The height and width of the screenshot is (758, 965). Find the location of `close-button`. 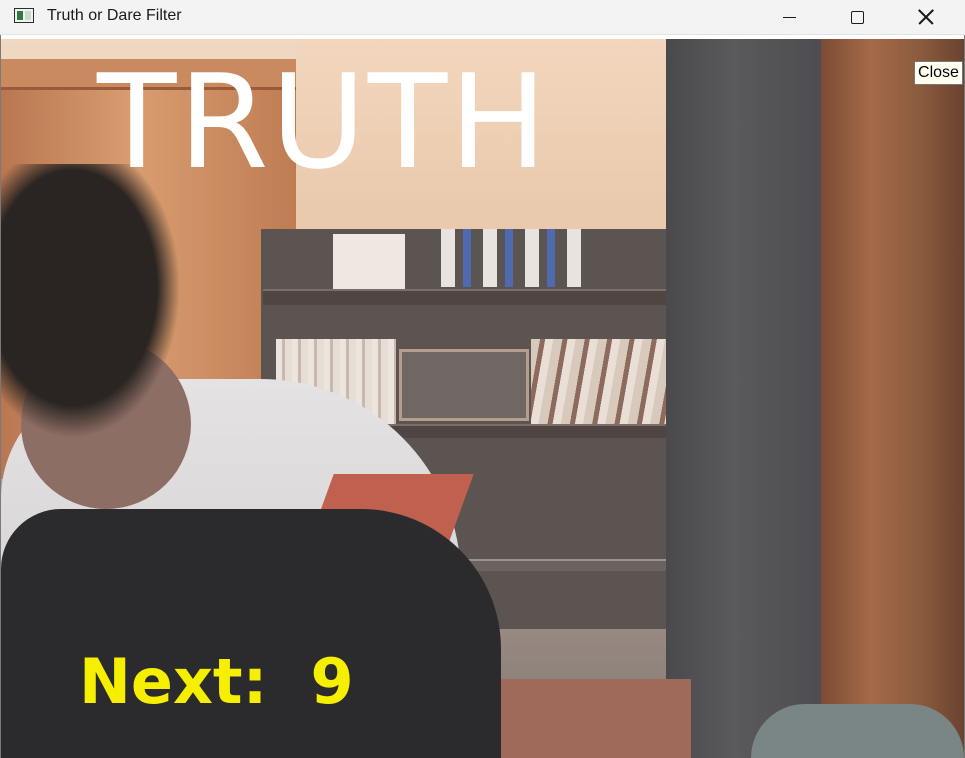

close-button is located at coordinates (926, 17).